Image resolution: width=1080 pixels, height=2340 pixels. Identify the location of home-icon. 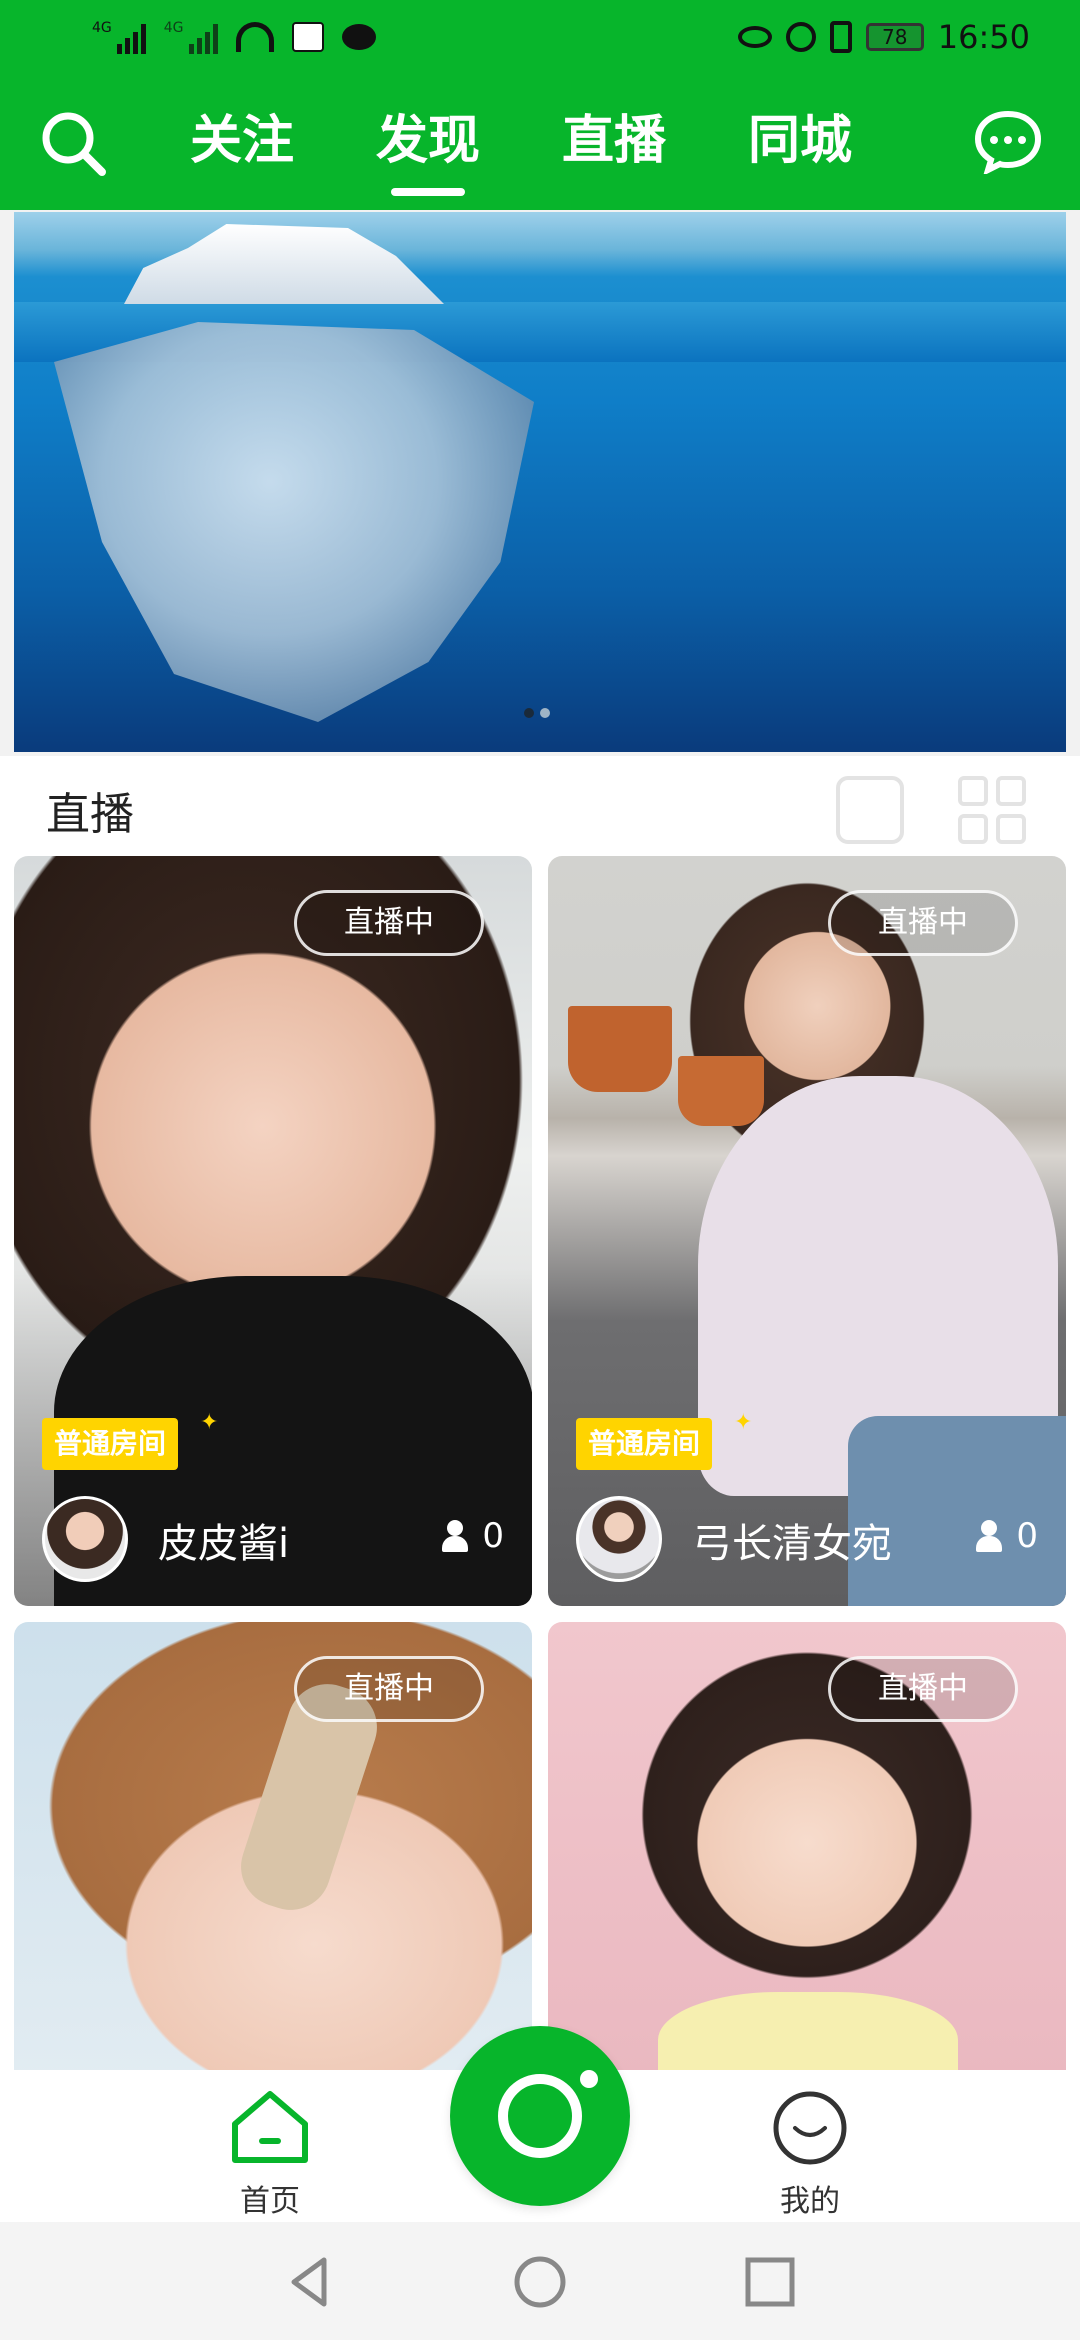
(270, 2127).